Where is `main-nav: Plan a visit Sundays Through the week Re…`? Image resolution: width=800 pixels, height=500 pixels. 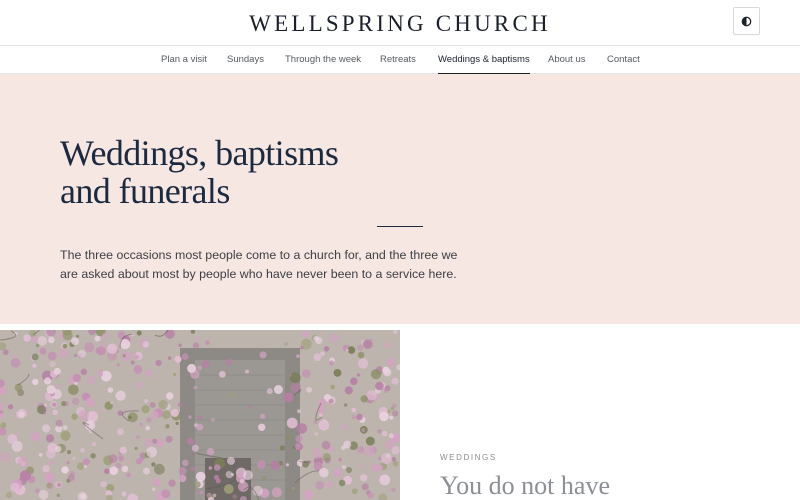
main-nav: Plan a visit Sundays Through the week Re… is located at coordinates (400, 59).